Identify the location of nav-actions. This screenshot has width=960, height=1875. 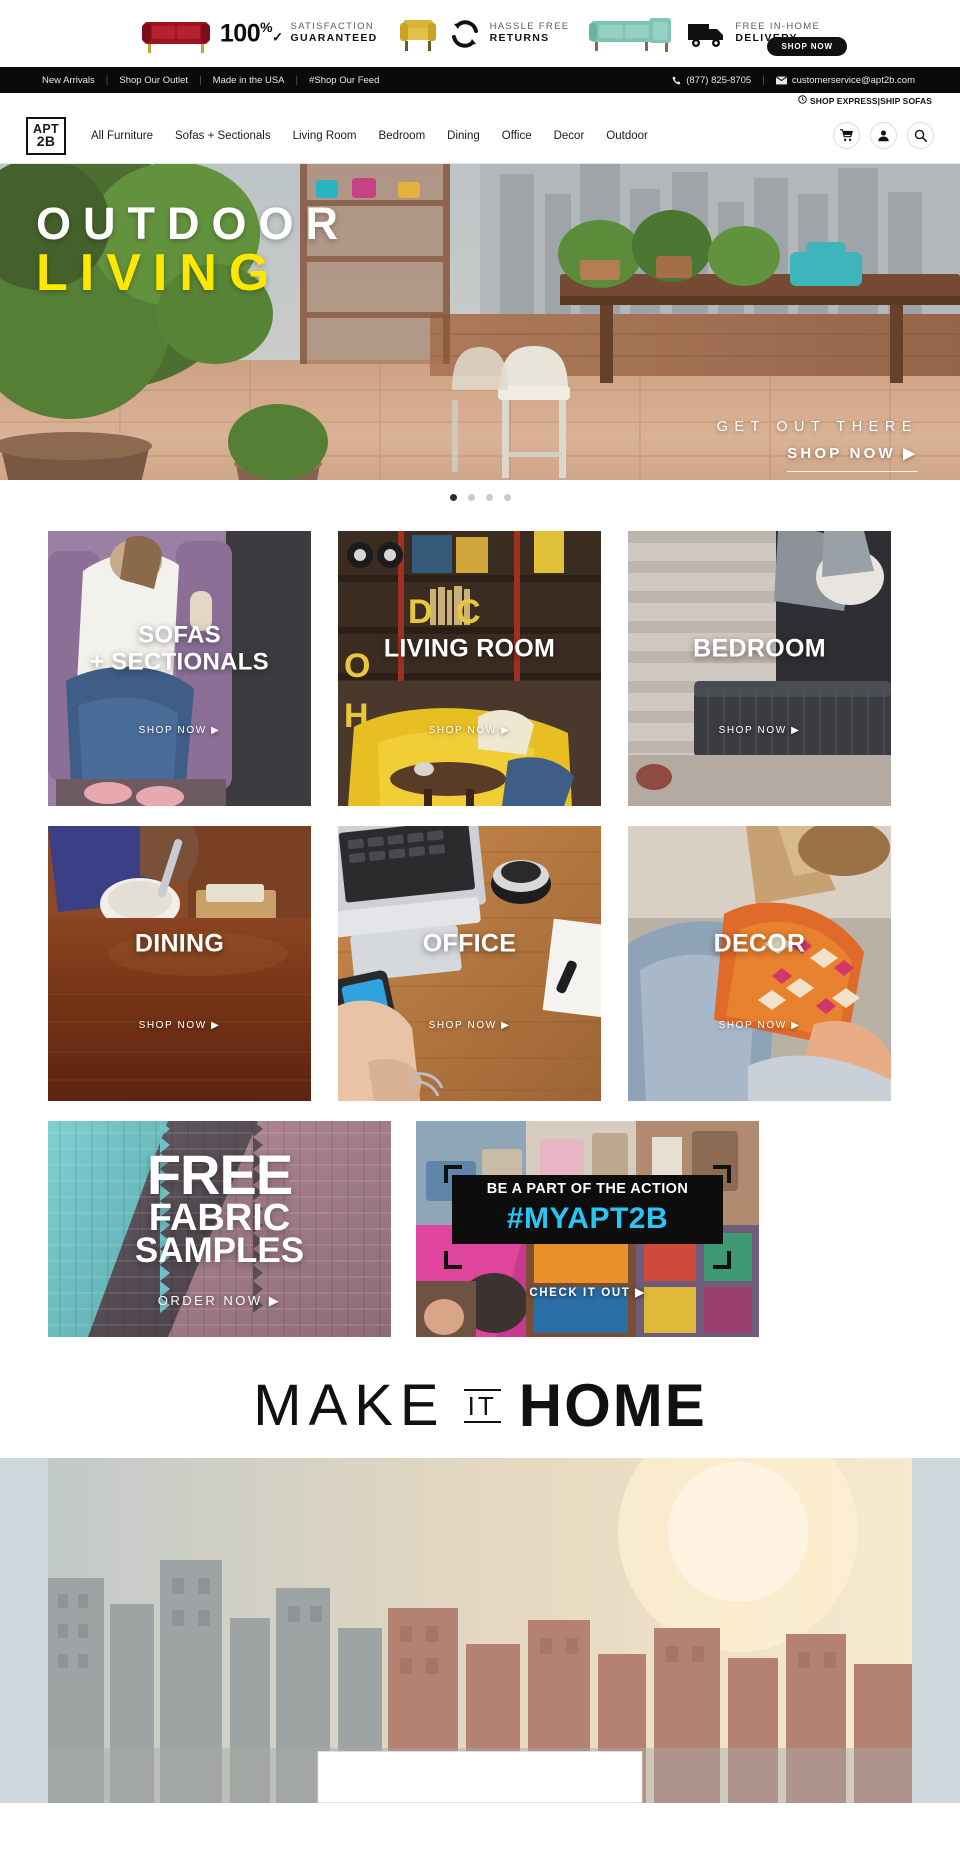
(883, 135).